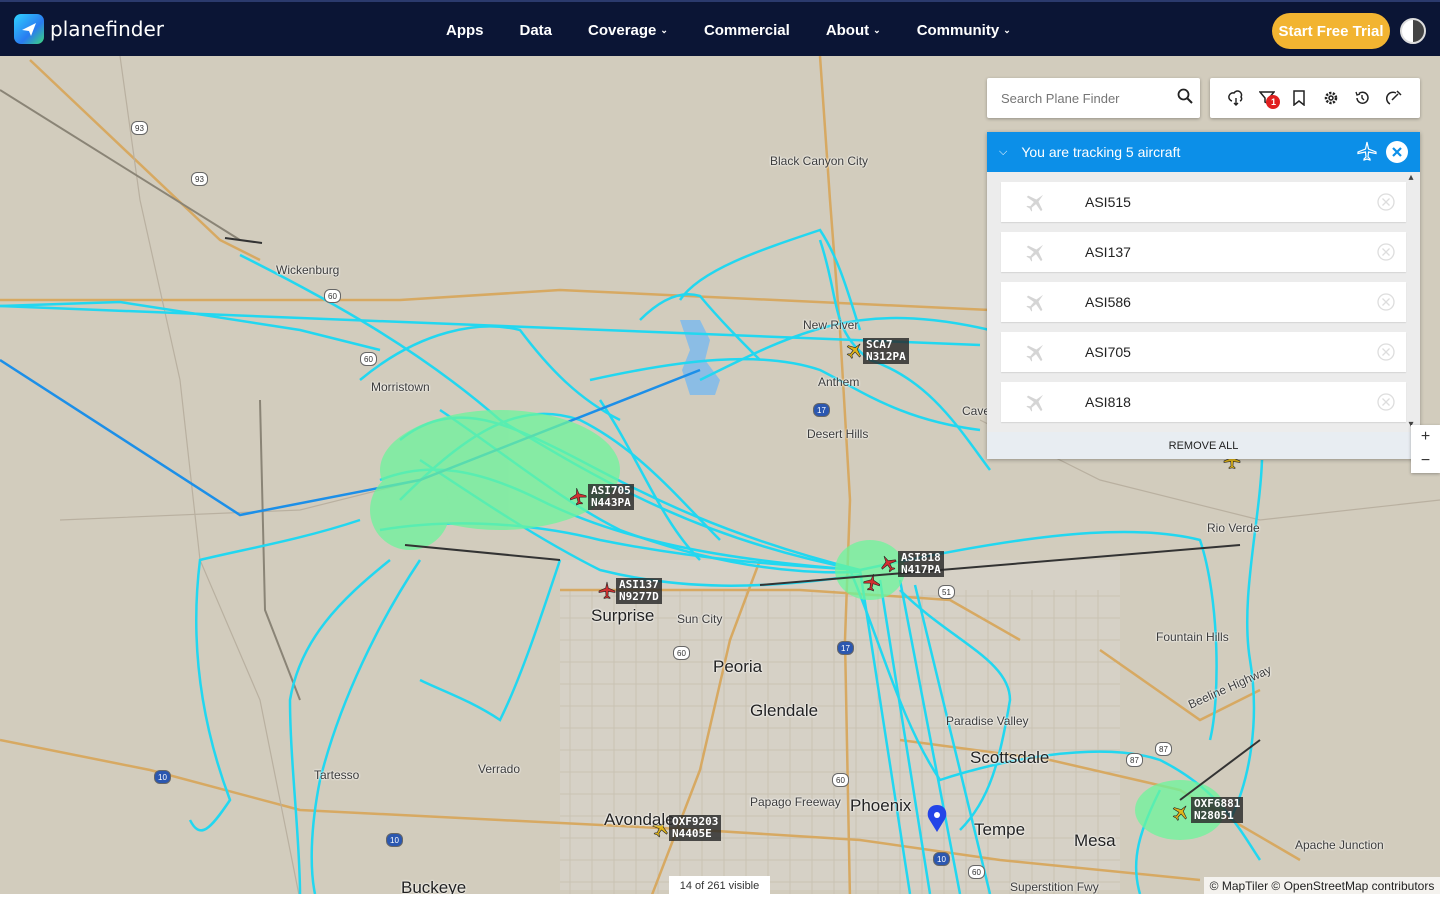 This screenshot has height=900, width=1440. Describe the element at coordinates (1236, 98) in the screenshot. I see `weather-icon` at that location.